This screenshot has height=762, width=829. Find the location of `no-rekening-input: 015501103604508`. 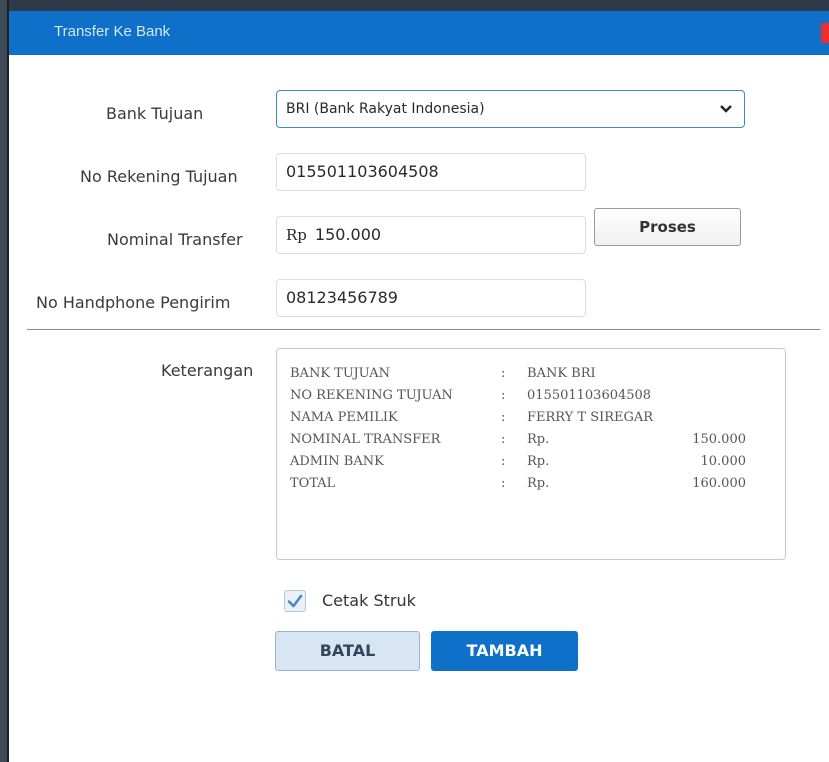

no-rekening-input: 015501103604508 is located at coordinates (431, 172).